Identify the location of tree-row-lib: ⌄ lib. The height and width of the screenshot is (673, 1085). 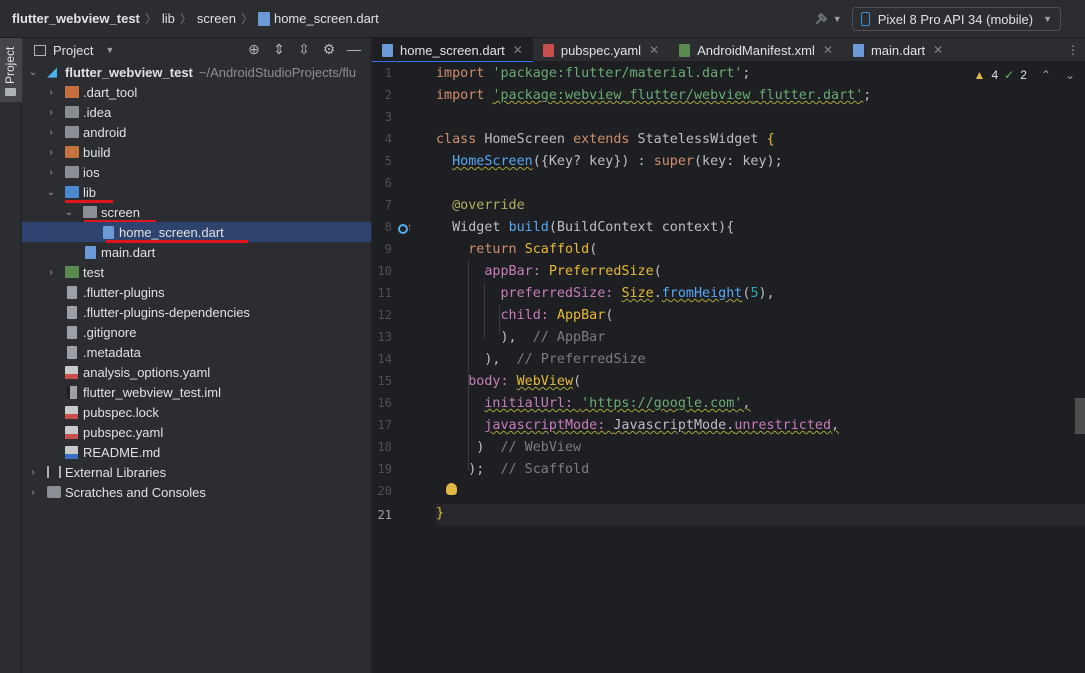
(196, 192).